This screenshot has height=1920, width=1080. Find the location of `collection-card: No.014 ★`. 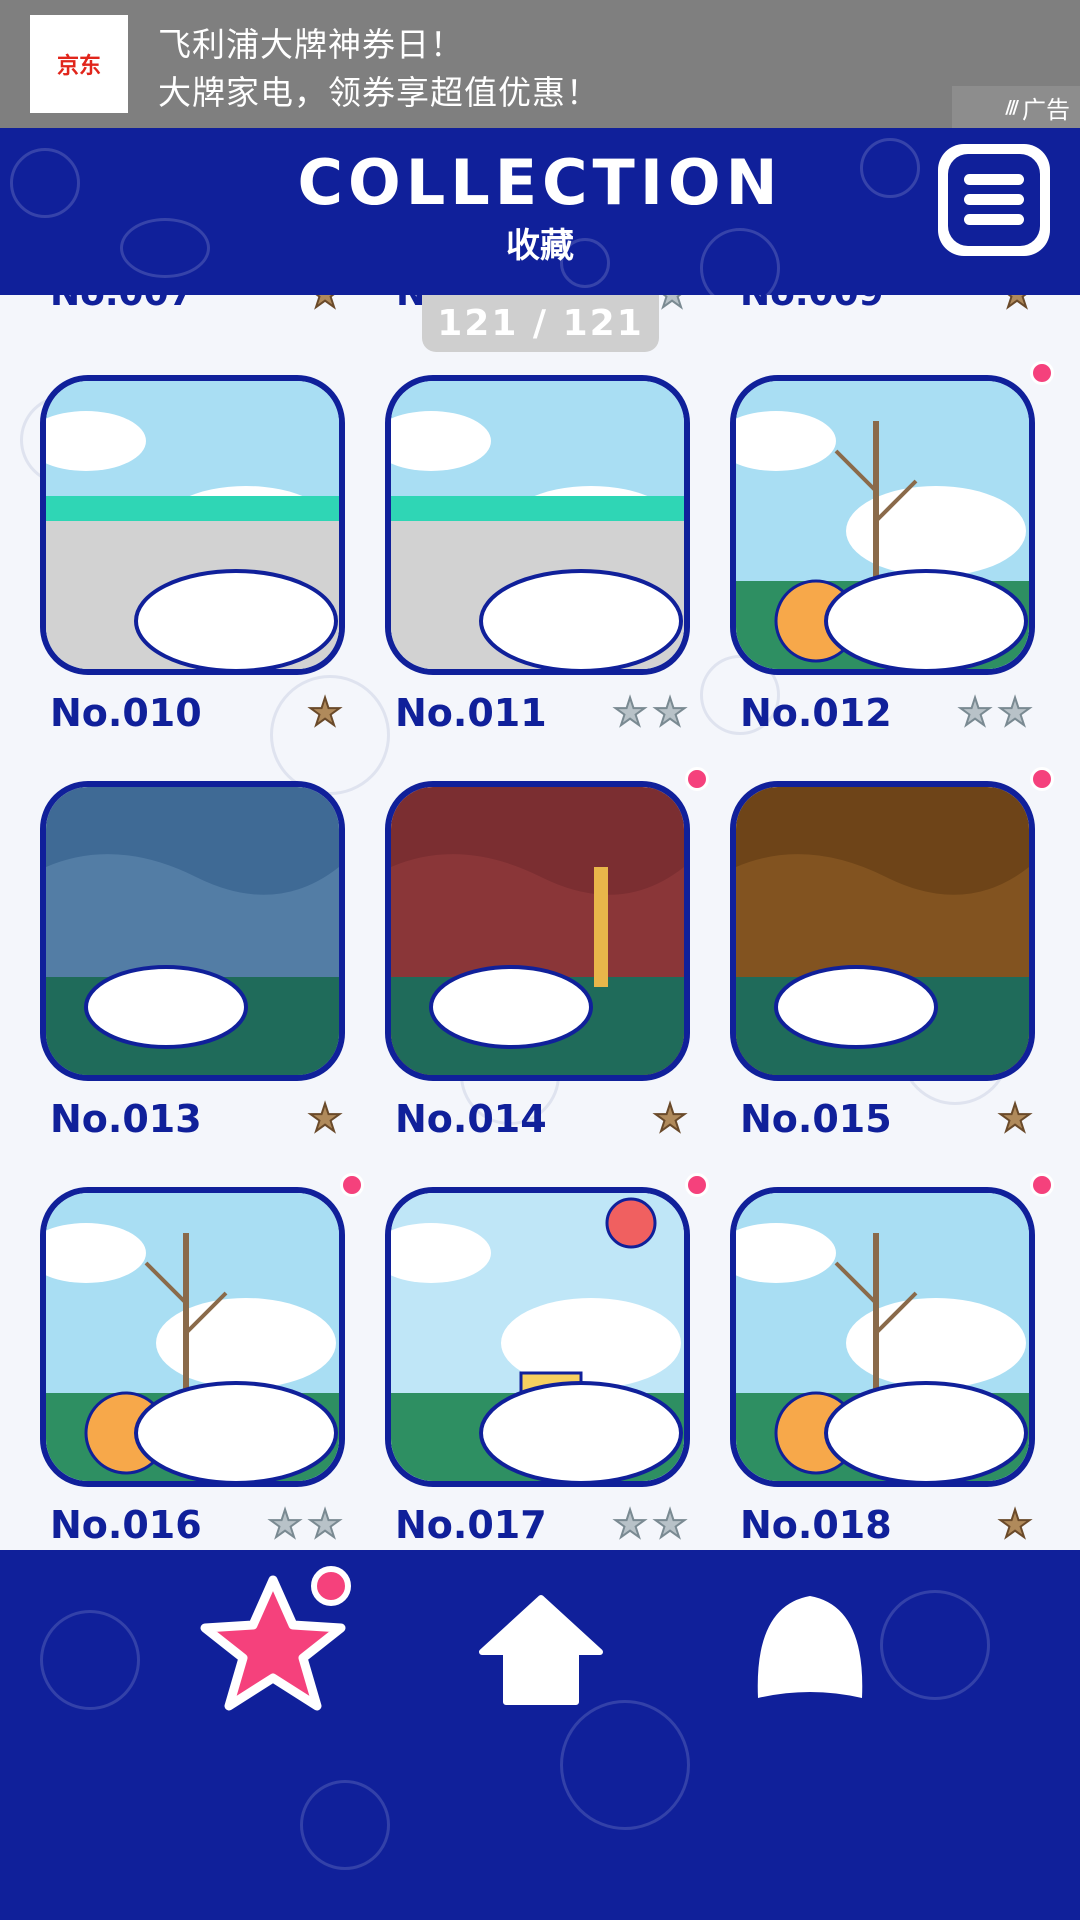

collection-card: No.014 ★ is located at coordinates (547, 954).